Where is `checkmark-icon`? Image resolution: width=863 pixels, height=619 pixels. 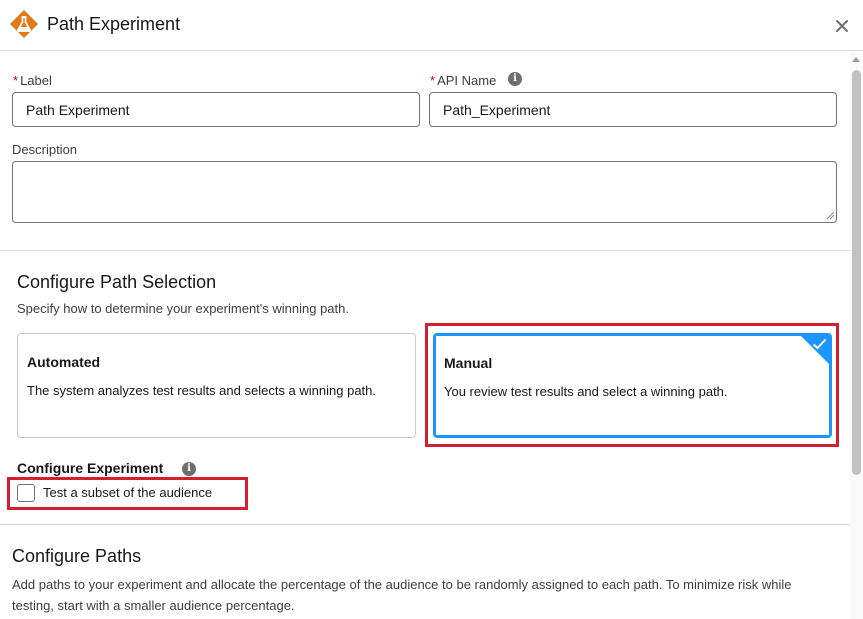 checkmark-icon is located at coordinates (819, 344).